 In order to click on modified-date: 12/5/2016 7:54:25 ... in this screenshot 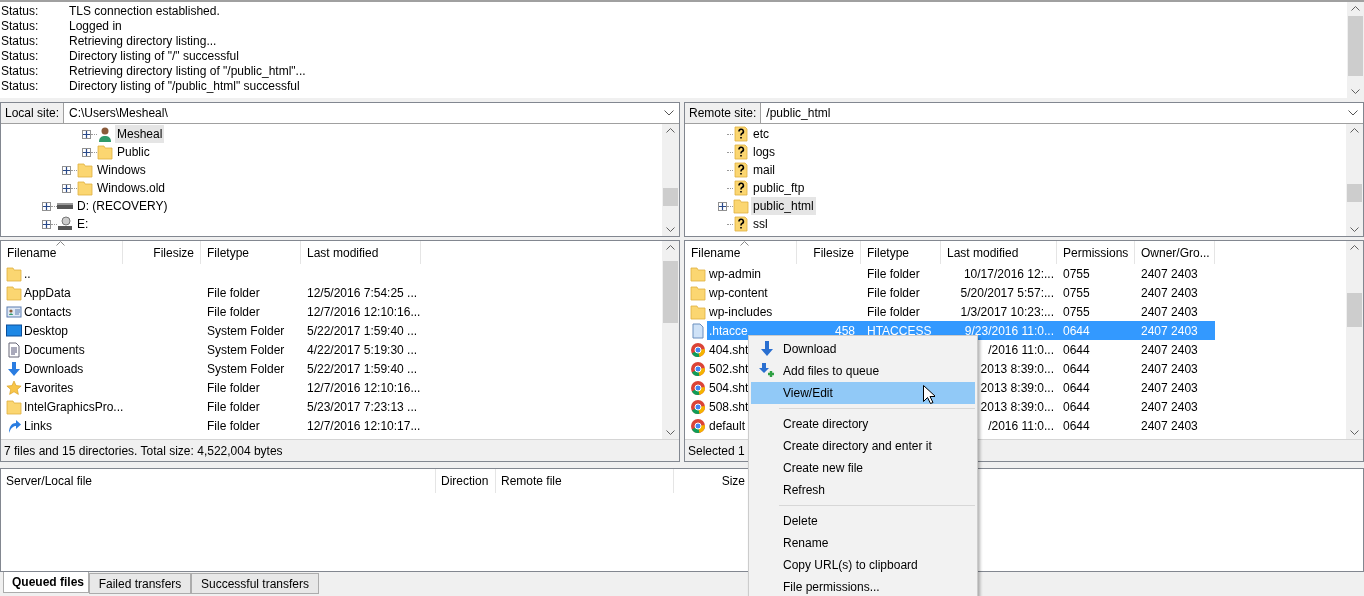, I will do `click(362, 293)`.